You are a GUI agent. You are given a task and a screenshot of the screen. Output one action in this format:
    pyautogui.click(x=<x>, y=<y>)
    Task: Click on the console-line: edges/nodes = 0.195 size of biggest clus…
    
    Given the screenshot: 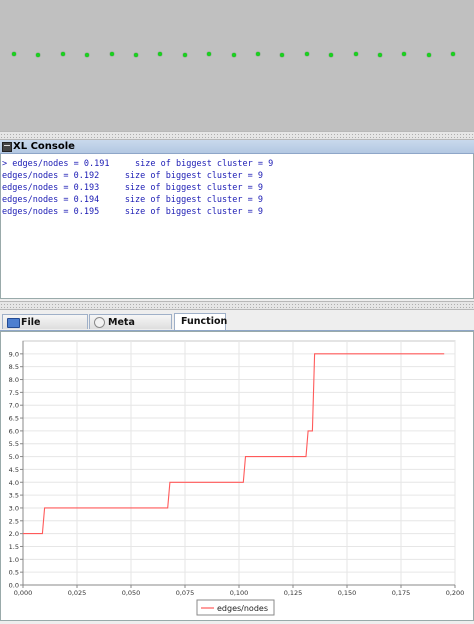 What is the action you would take?
    pyautogui.click(x=132, y=212)
    